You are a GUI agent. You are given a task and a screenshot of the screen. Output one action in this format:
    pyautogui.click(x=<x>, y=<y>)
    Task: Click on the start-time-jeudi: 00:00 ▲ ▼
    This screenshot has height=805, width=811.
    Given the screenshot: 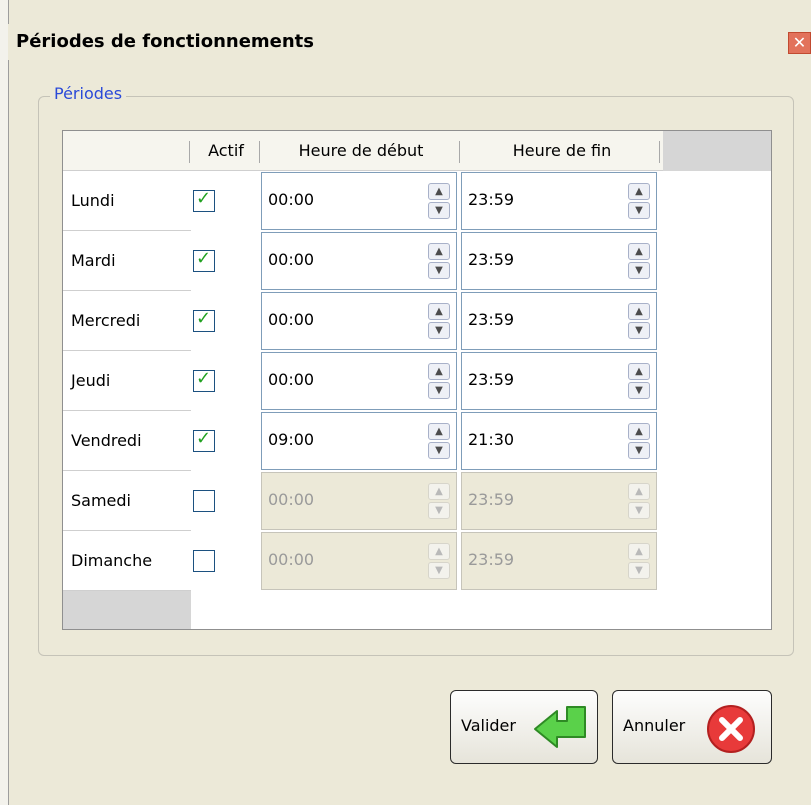 What is the action you would take?
    pyautogui.click(x=359, y=381)
    